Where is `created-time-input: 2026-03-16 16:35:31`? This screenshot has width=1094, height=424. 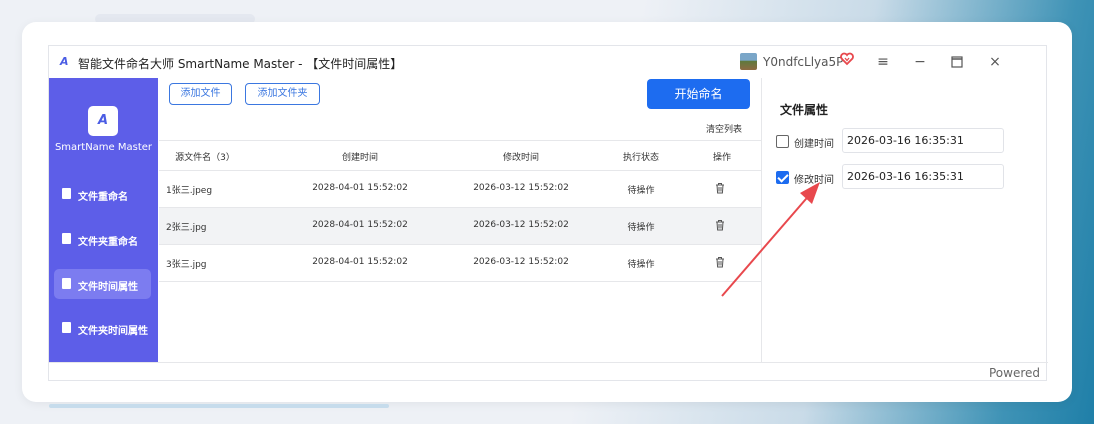
created-time-input: 2026-03-16 16:35:31 is located at coordinates (923, 140).